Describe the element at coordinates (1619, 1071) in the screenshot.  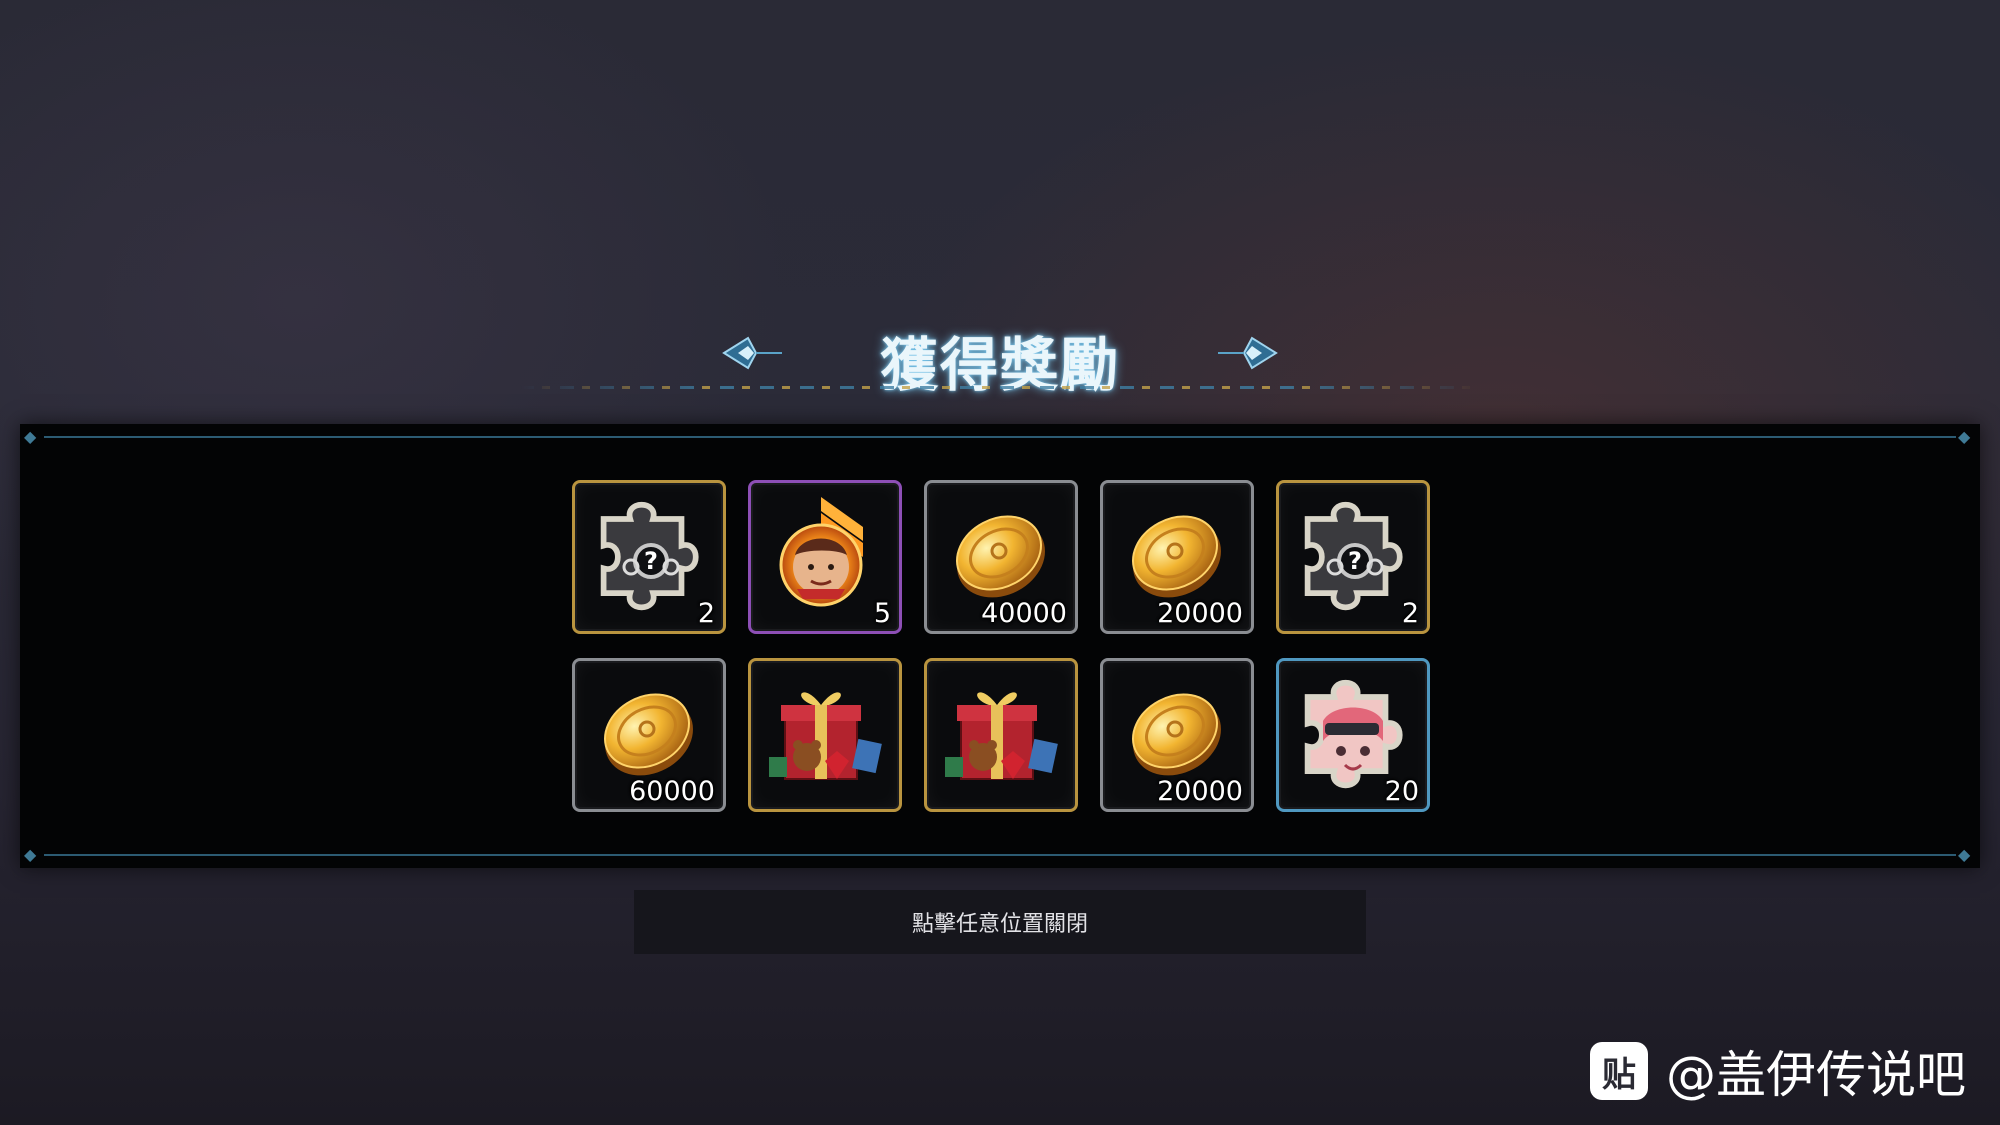
I see `tieba-logo-icon: 贴` at that location.